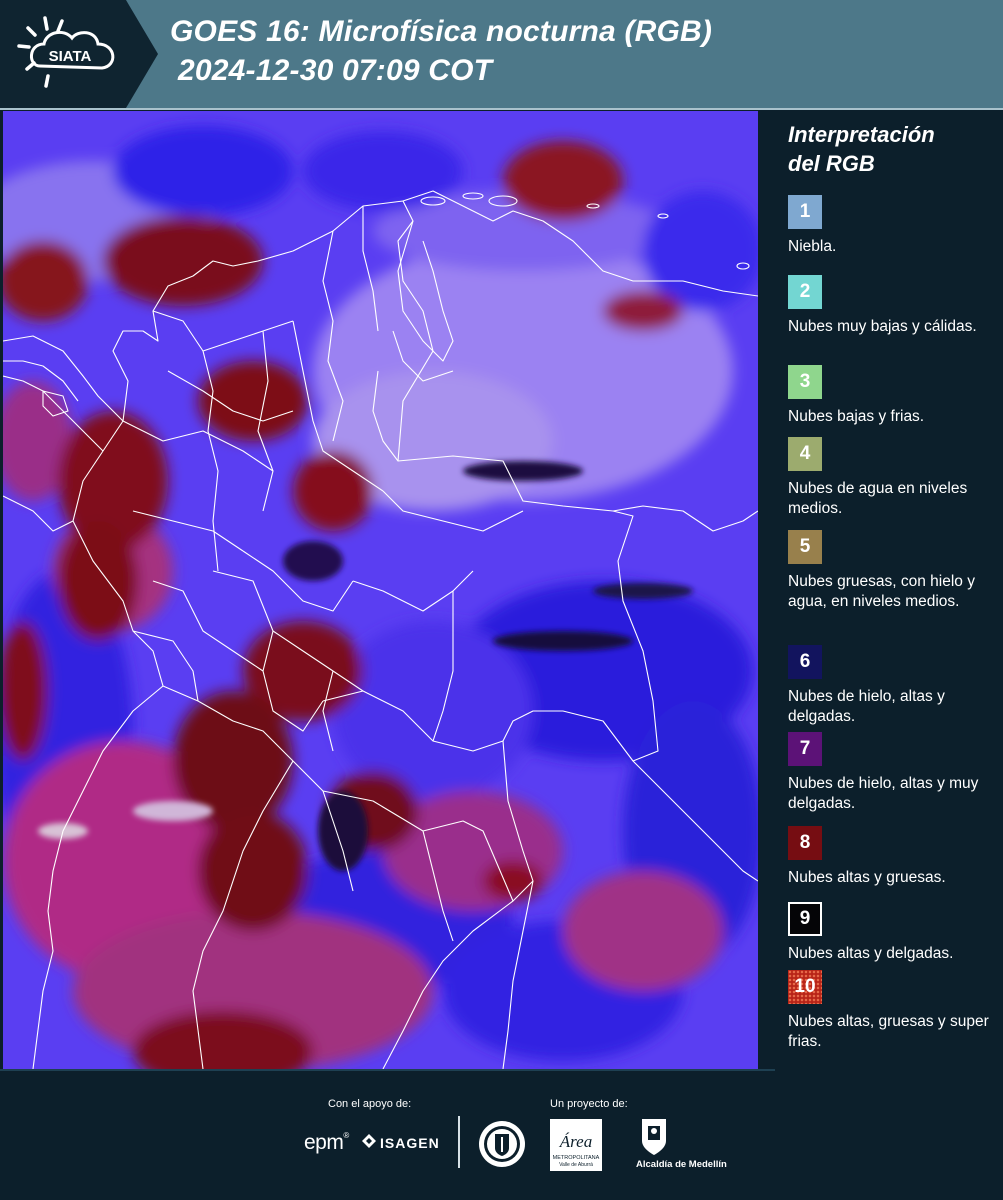  What do you see at coordinates (501, 109) in the screenshot?
I see `header-divider` at bounding box center [501, 109].